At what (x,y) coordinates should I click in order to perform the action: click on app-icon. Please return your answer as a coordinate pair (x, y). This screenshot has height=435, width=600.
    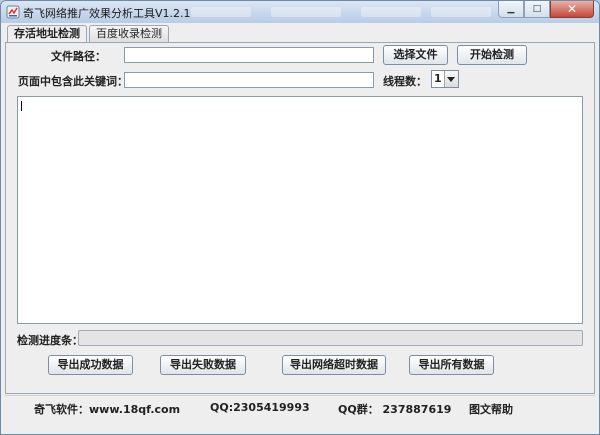
    Looking at the image, I should click on (13, 12).